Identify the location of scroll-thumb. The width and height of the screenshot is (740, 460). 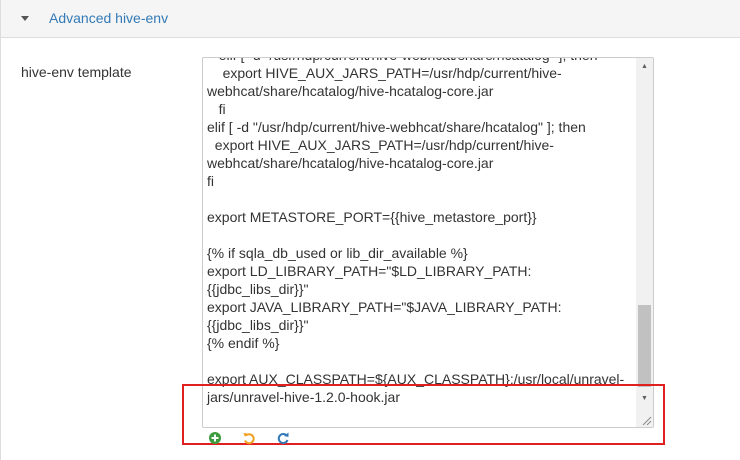
(644, 346).